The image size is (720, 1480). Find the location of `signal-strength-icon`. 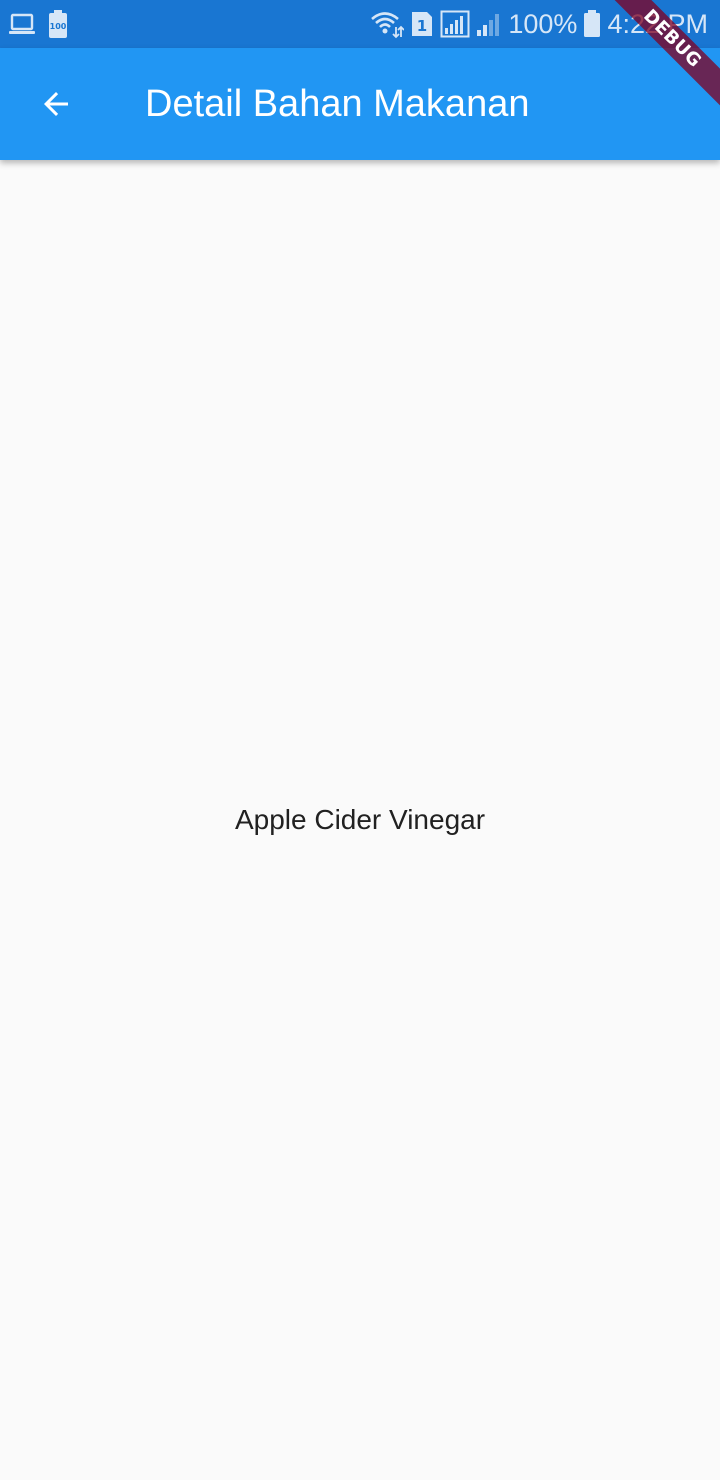

signal-strength-icon is located at coordinates (455, 24).